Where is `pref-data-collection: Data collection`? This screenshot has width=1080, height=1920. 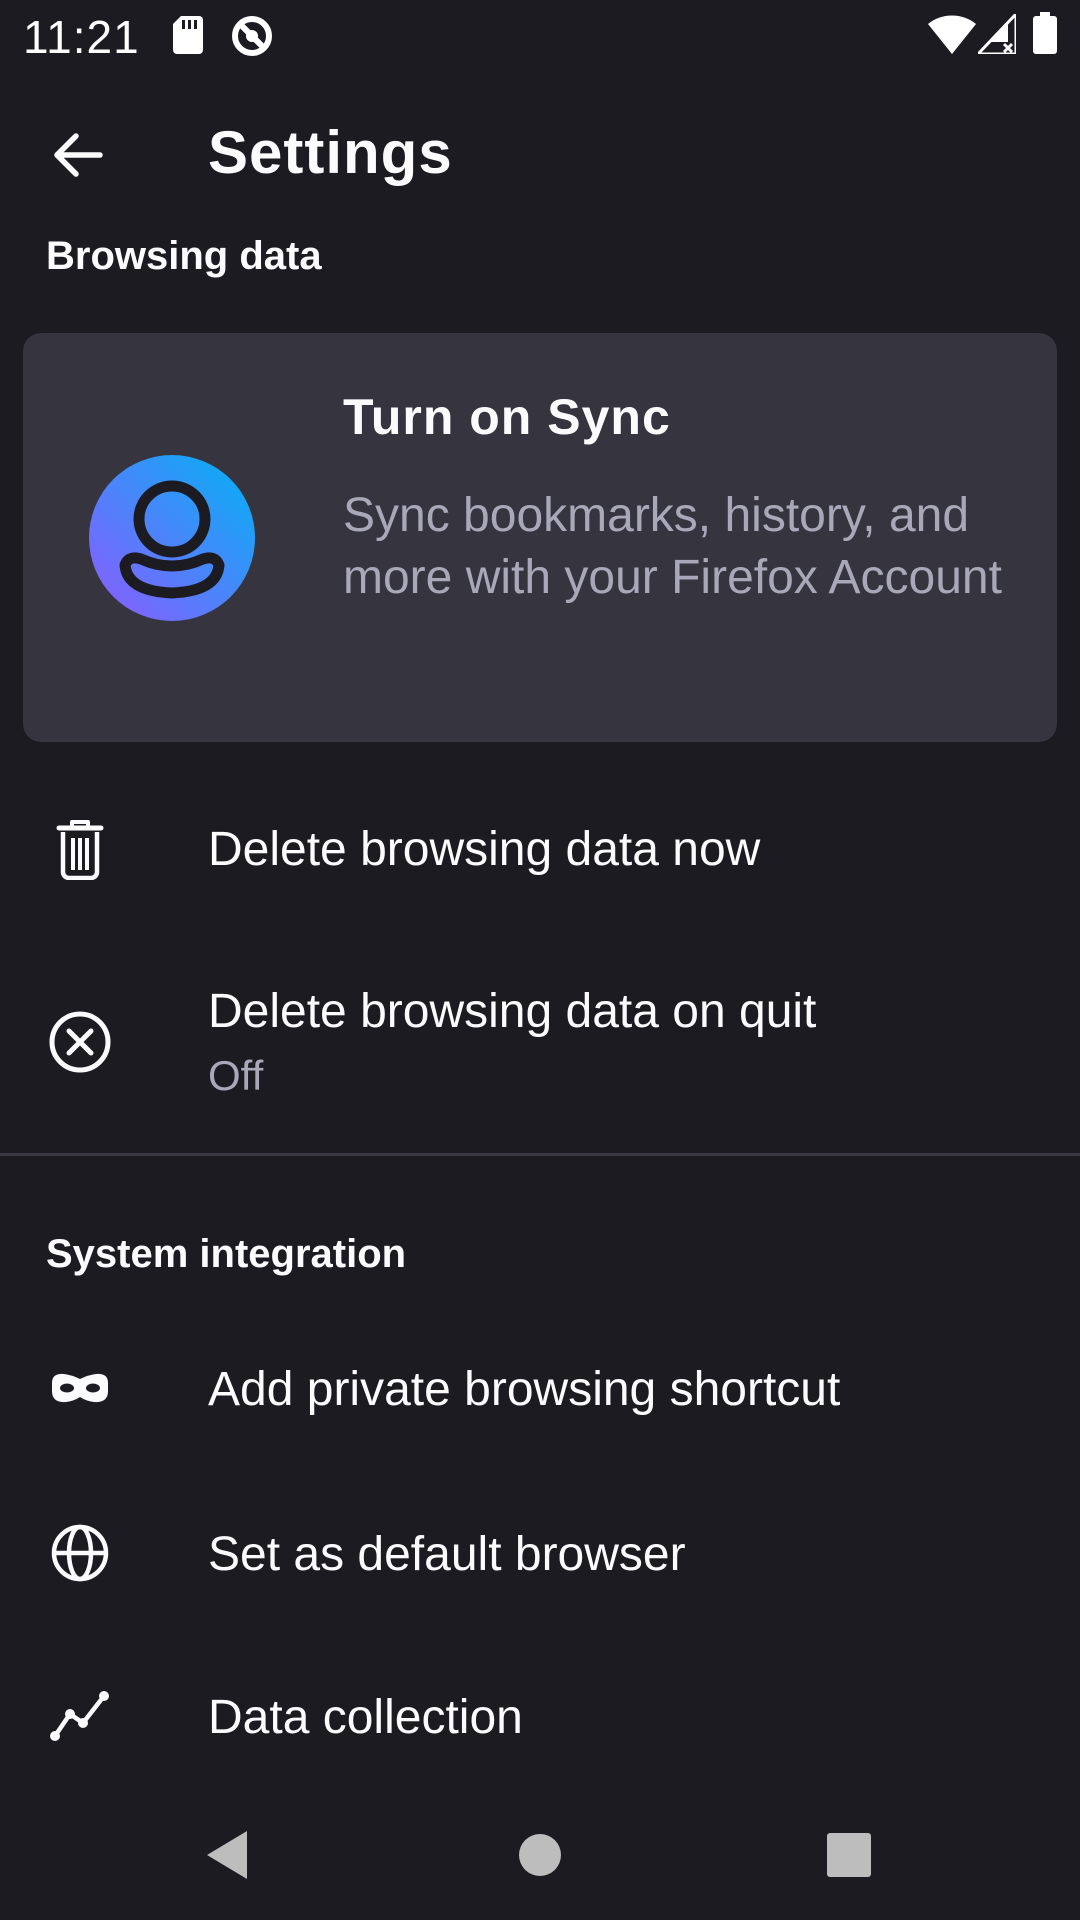 pref-data-collection: Data collection is located at coordinates (540, 1718).